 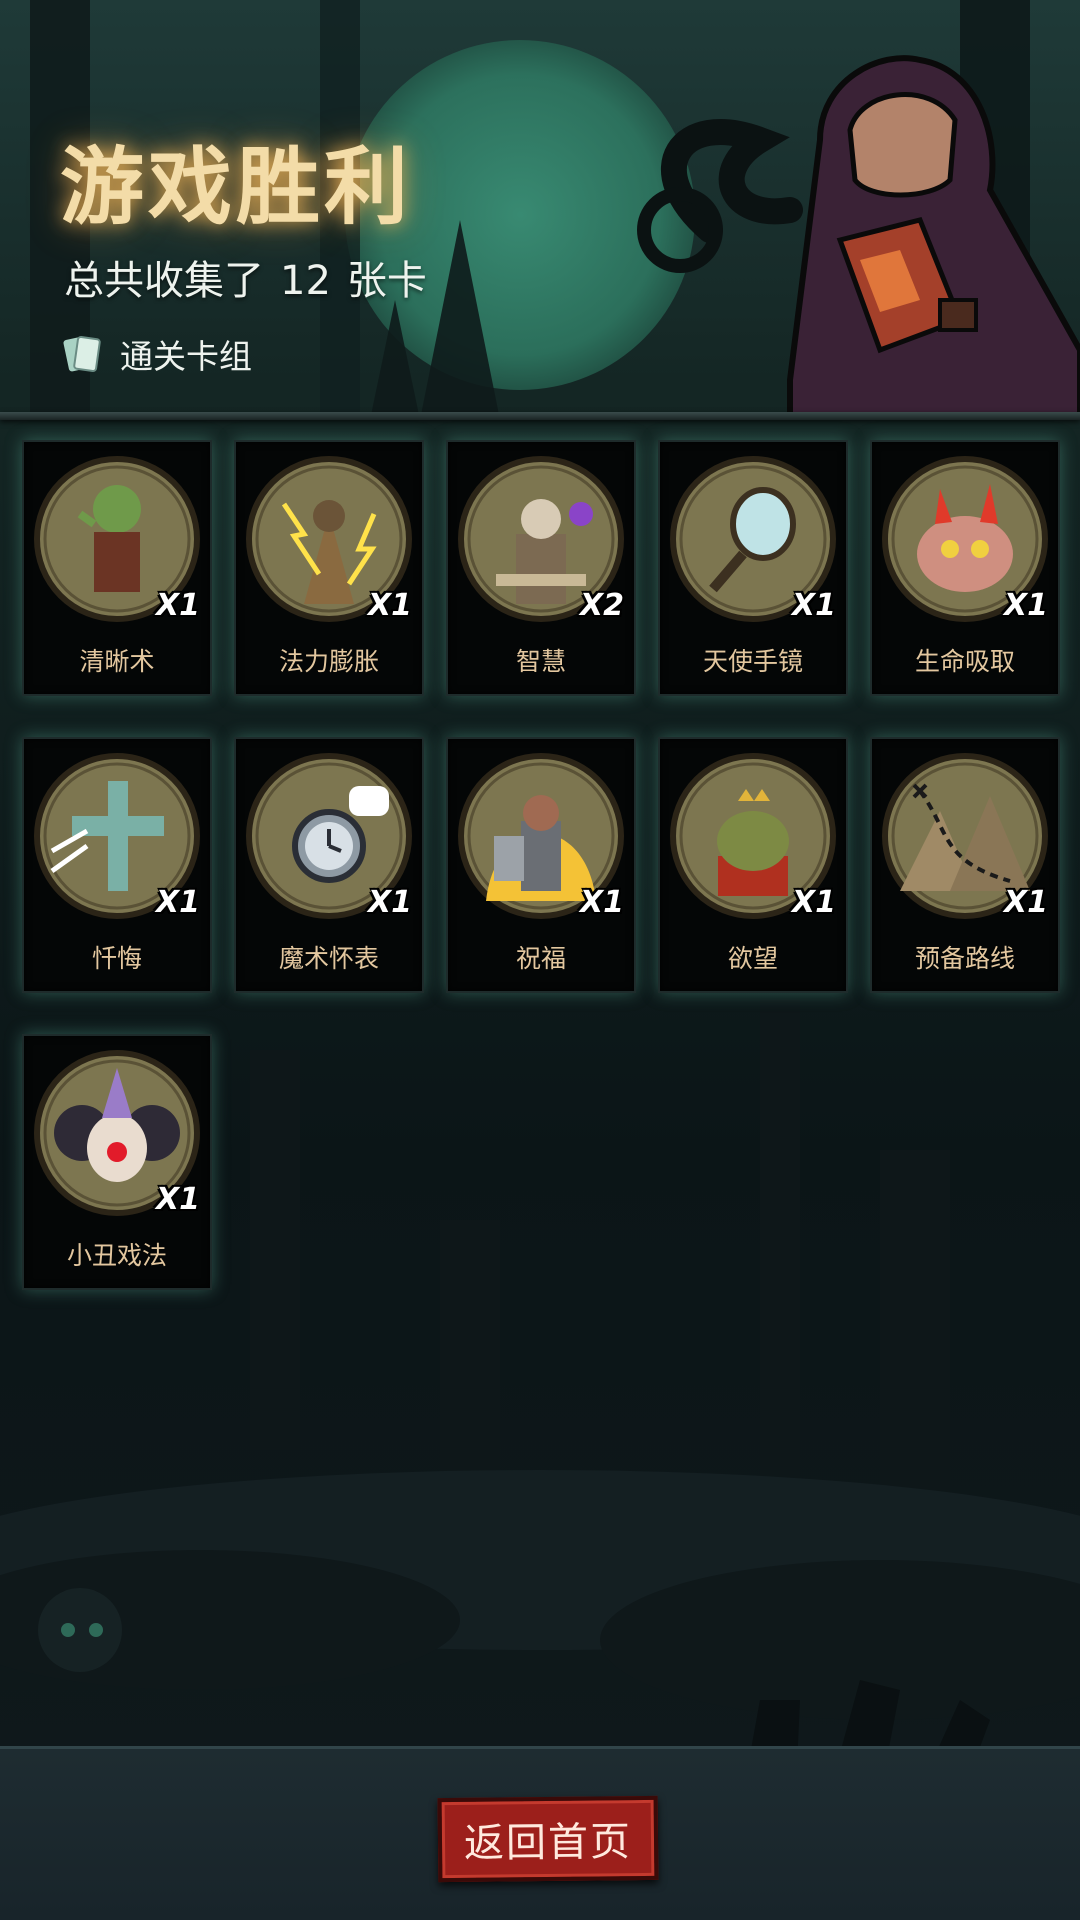 What do you see at coordinates (601, 605) in the screenshot?
I see `card-quantity: X2` at bounding box center [601, 605].